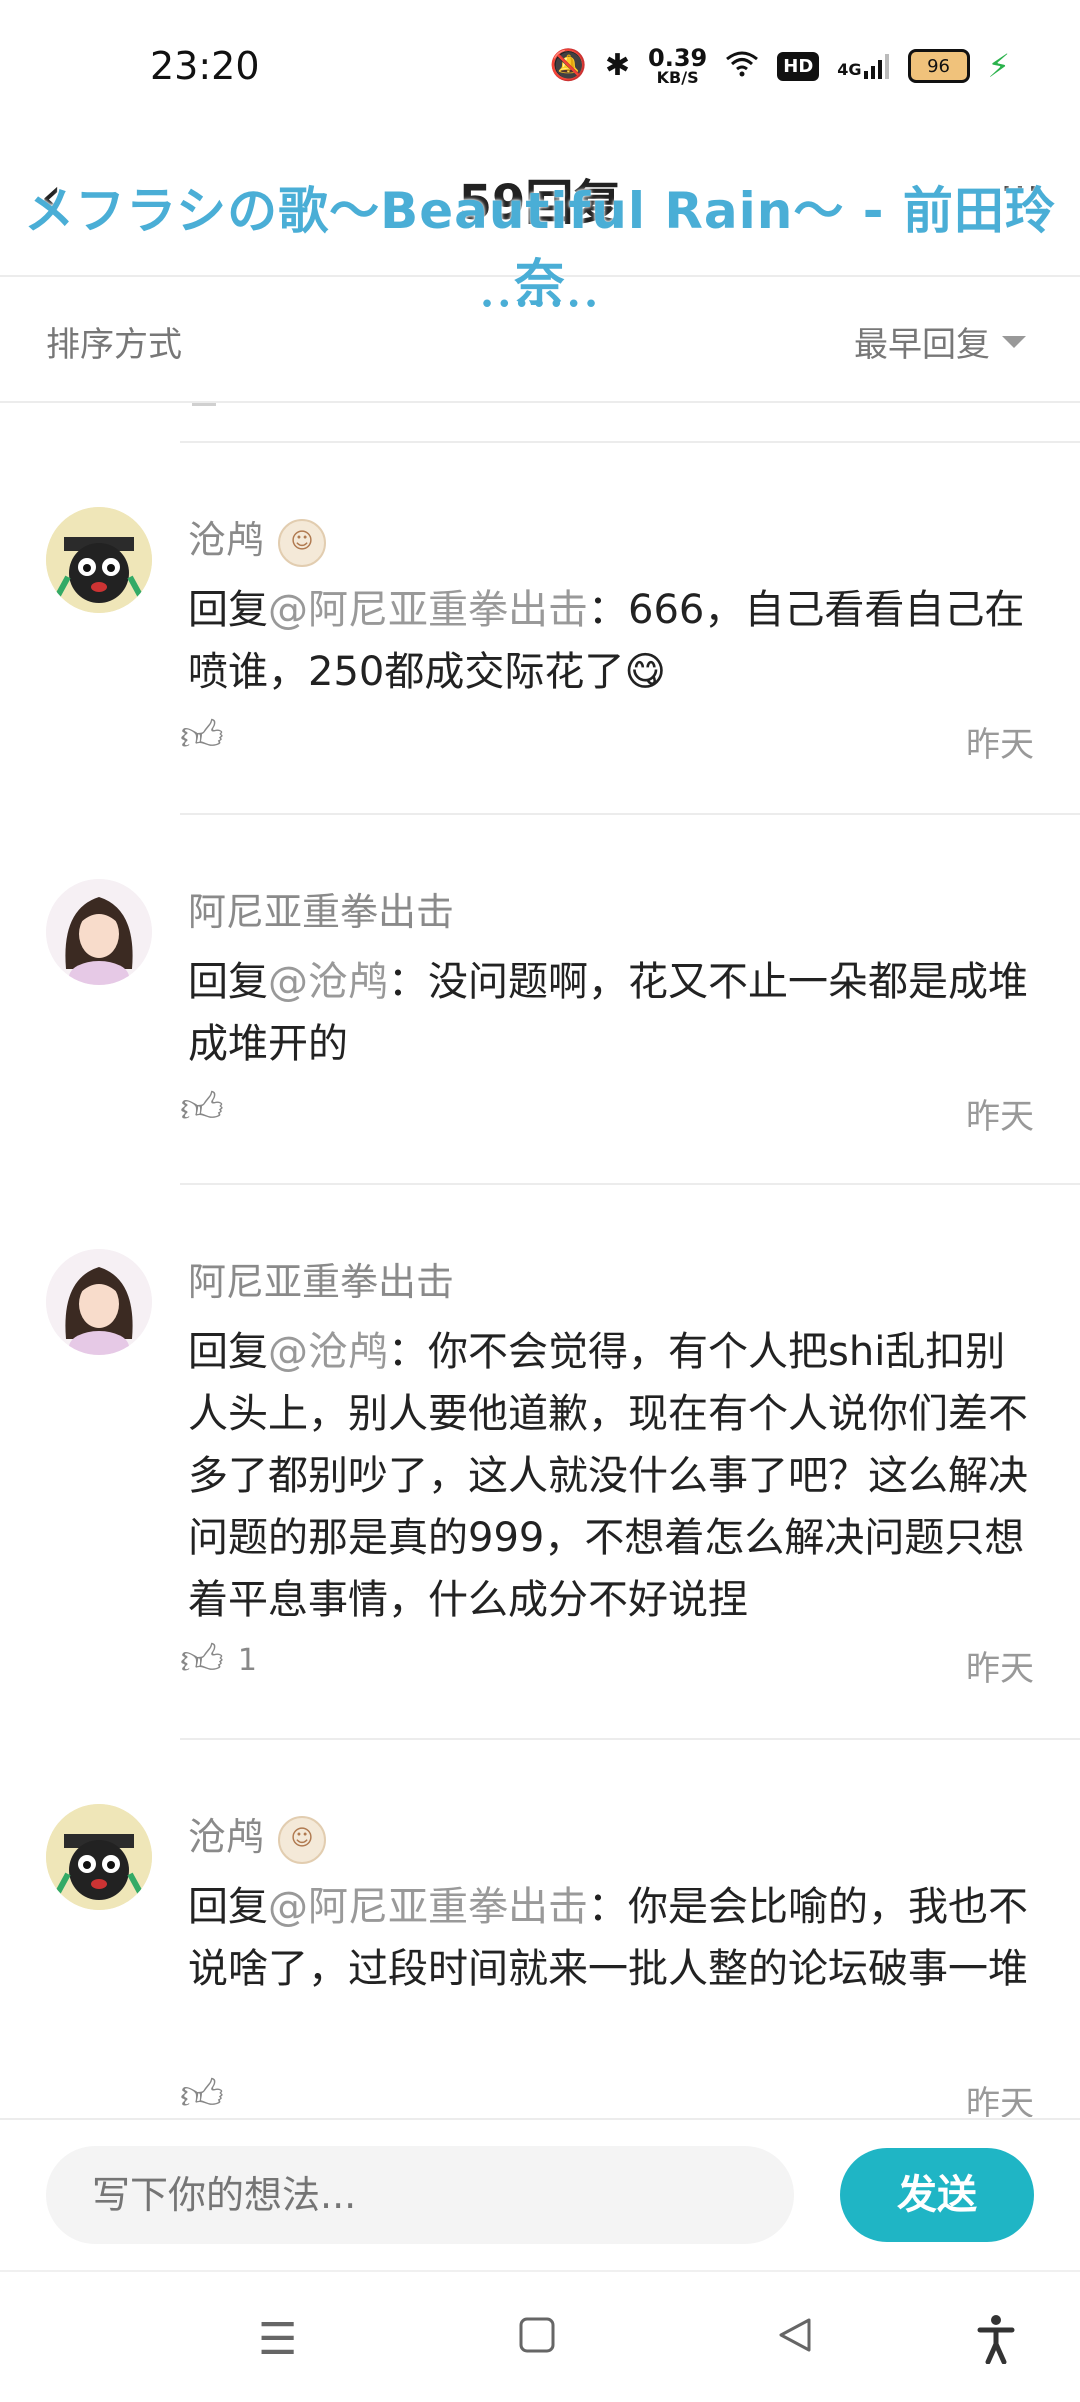  I want to click on net-speed-unit: KB/S, so click(677, 77).